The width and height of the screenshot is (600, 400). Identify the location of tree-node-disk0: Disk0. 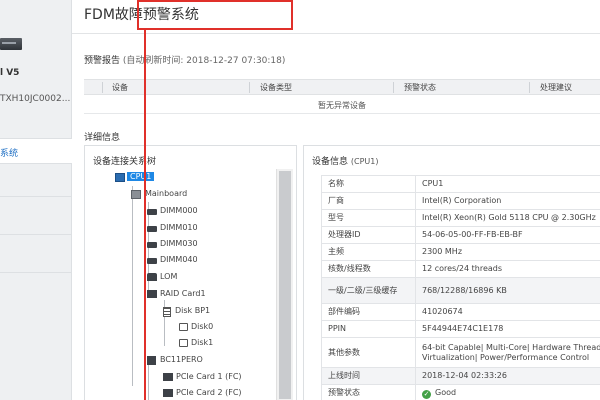
(219, 328).